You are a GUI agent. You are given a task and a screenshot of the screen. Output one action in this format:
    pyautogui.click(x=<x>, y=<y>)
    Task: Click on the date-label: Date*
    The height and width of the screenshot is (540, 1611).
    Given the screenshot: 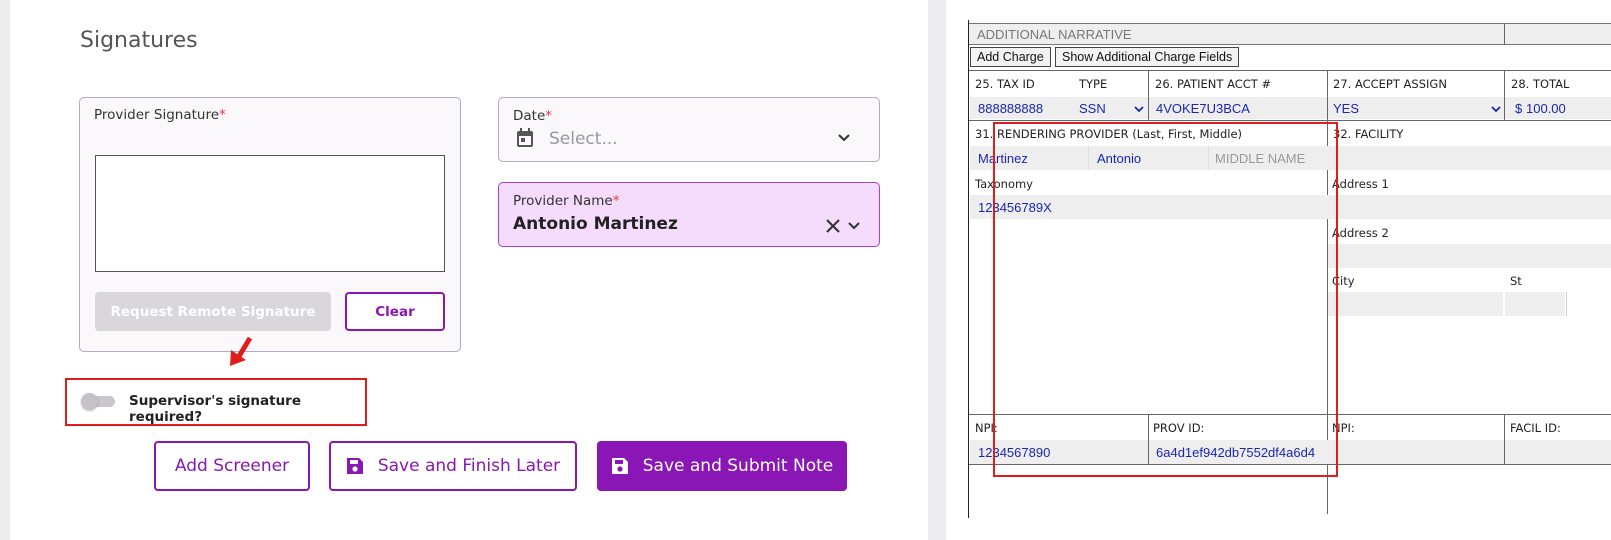 What is the action you would take?
    pyautogui.click(x=533, y=116)
    